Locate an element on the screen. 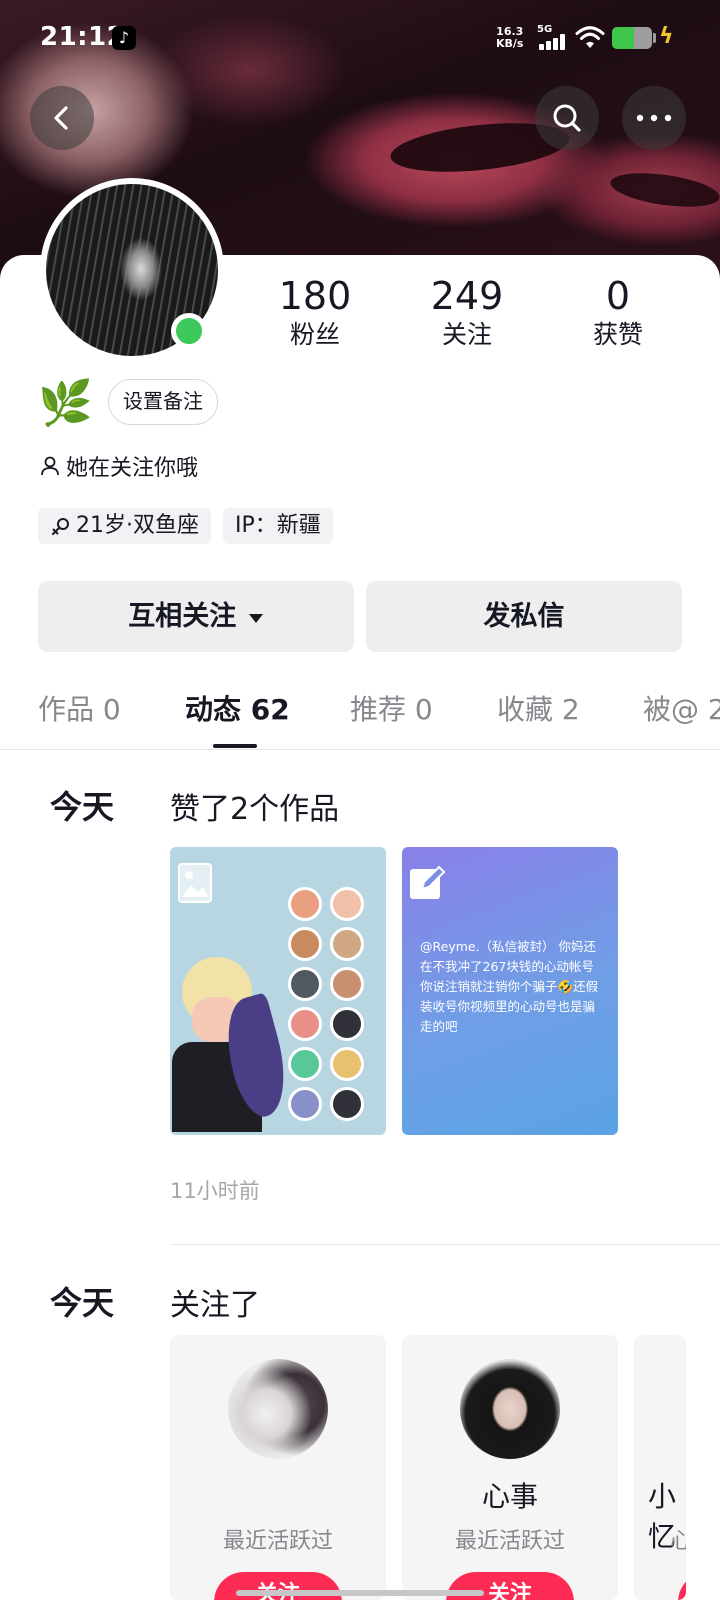 The height and width of the screenshot is (1600, 720). status-bar: 21:12 ♪ 16.3 KB/s 5G ϟ is located at coordinates (360, 39).